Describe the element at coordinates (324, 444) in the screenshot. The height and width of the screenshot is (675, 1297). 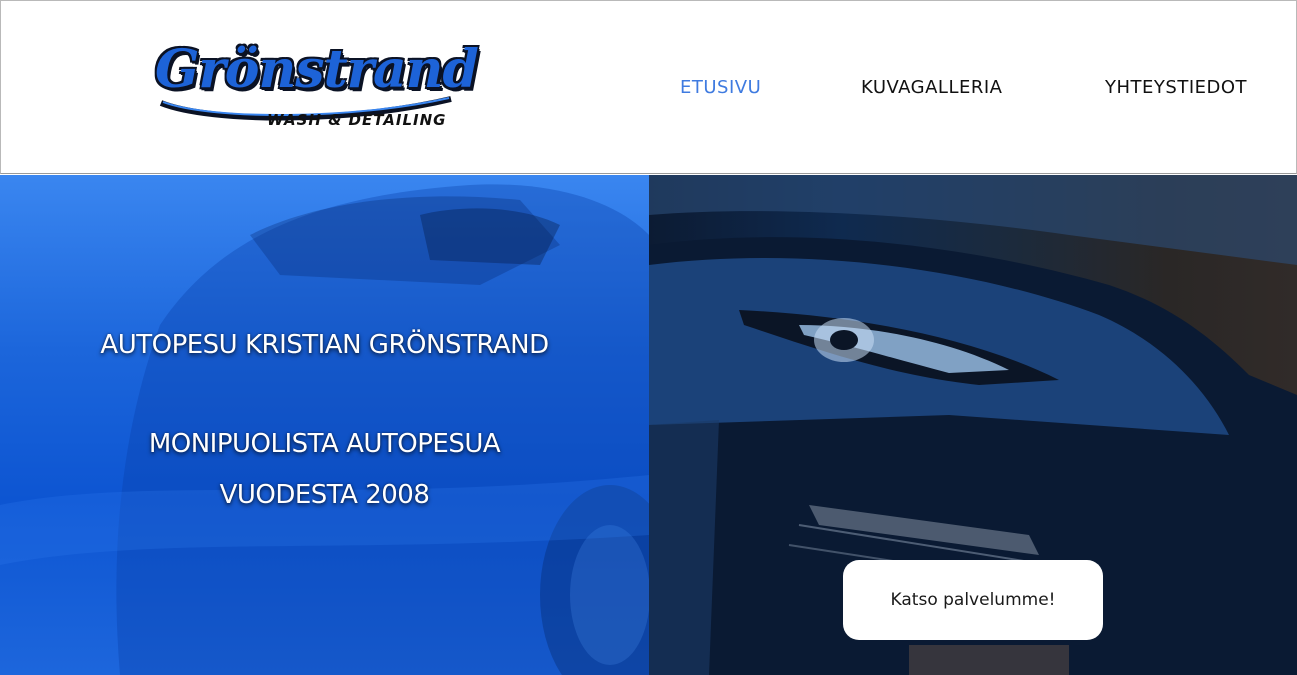
I see `hero-subtitle-line1: MONIPUOLISTA AUTOPESUA` at that location.